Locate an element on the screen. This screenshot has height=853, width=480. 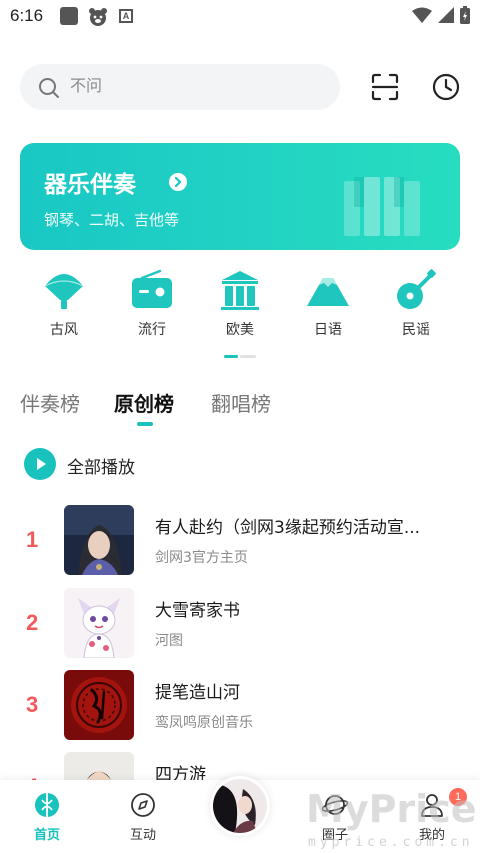
nav-circle: 圈子 is located at coordinates (335, 817).